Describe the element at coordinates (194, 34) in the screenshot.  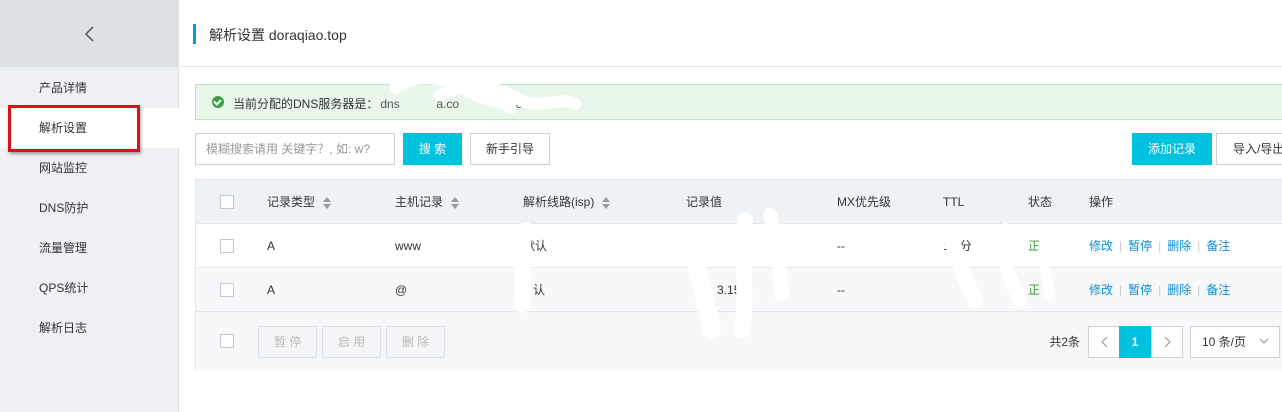
I see `header-accent-bar` at that location.